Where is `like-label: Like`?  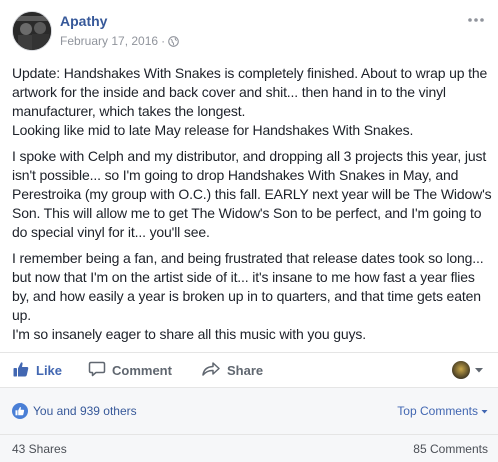
like-label: Like is located at coordinates (49, 370).